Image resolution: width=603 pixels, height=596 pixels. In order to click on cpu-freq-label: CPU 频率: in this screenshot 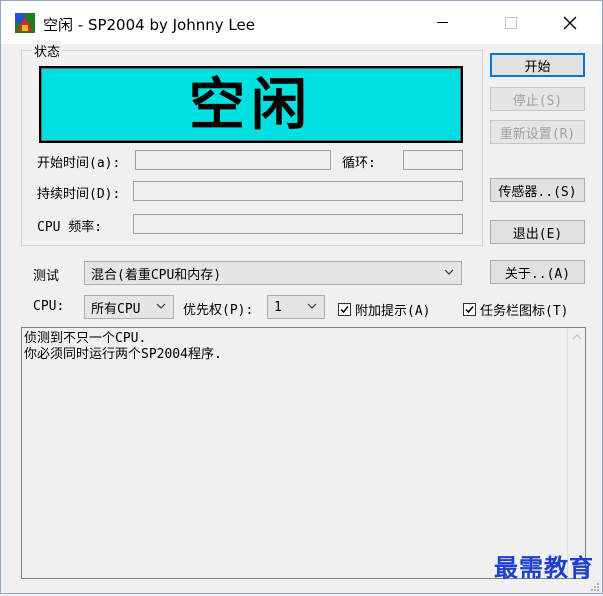, I will do `click(70, 227)`.